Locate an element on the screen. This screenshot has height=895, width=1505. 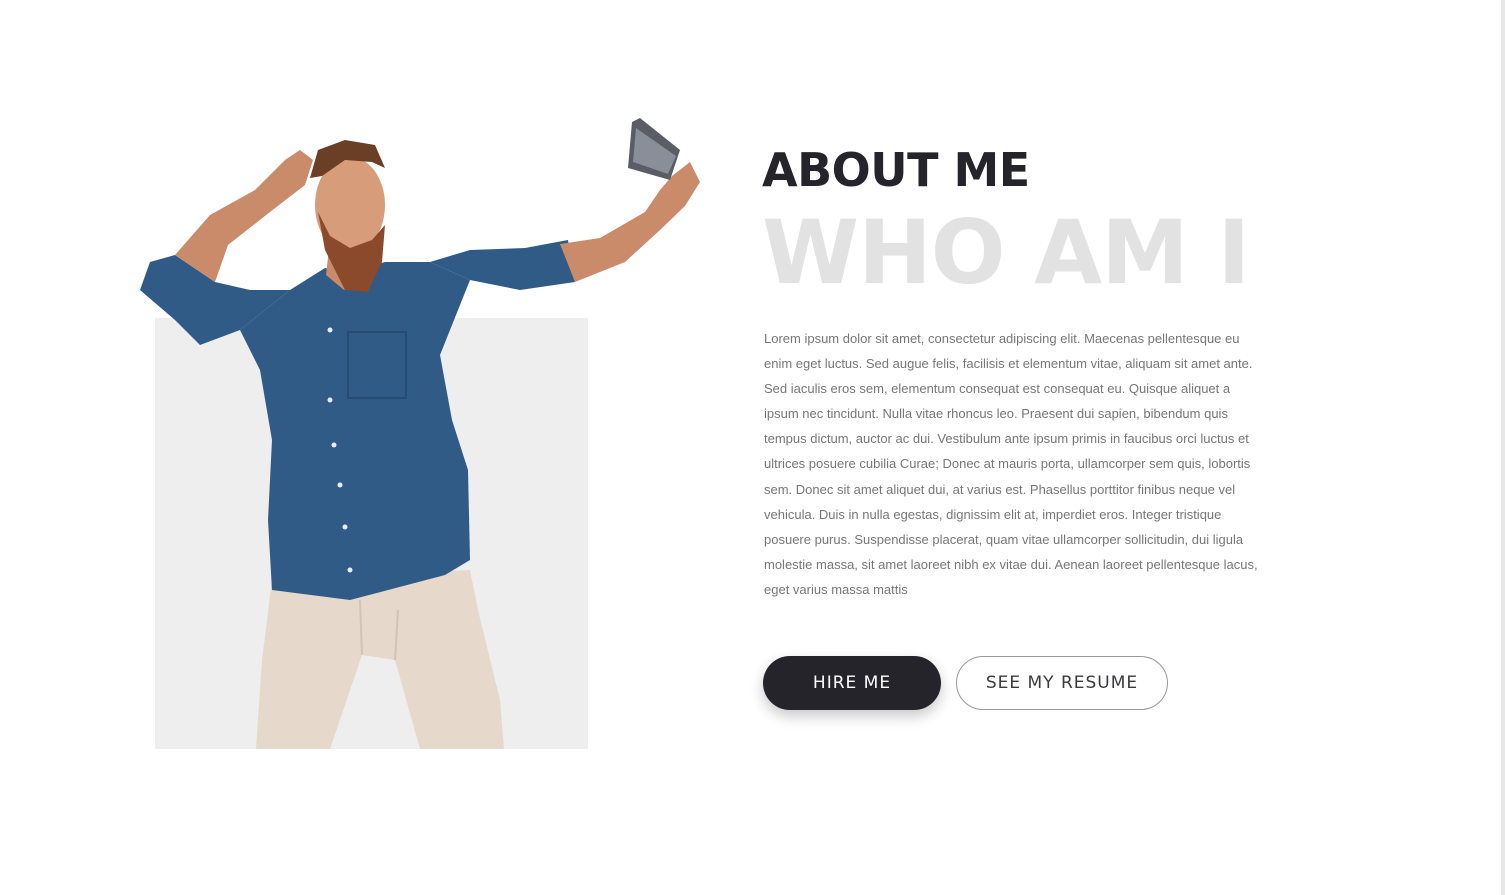
about-heading: ABOUT ME is located at coordinates (896, 170).